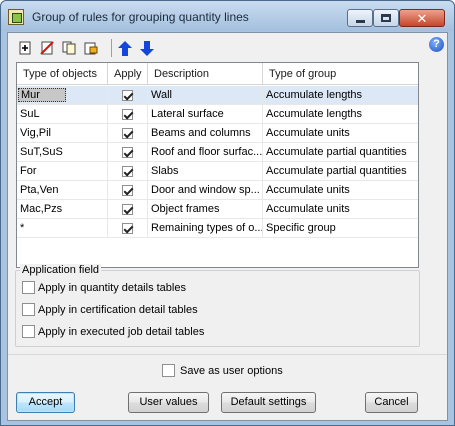  Describe the element at coordinates (168, 370) in the screenshot. I see `save-user-options-checkbox` at that location.